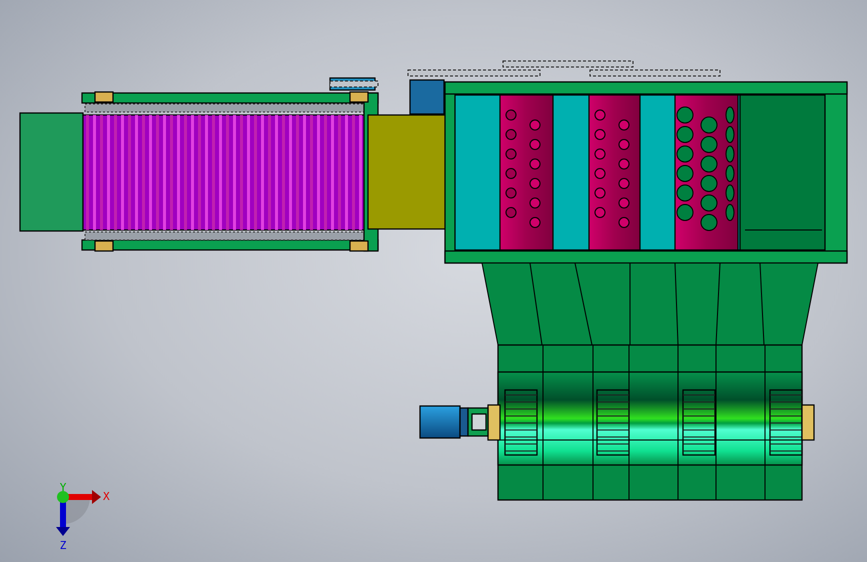 This screenshot has width=867, height=562. I want to click on origin-sphere, so click(63, 497).